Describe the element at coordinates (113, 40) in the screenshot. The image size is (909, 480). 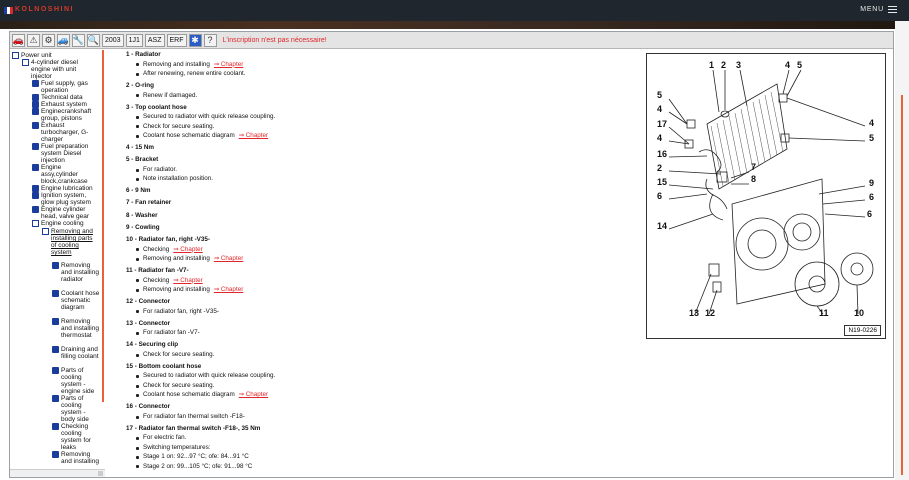
I see `year-button: 2003` at that location.